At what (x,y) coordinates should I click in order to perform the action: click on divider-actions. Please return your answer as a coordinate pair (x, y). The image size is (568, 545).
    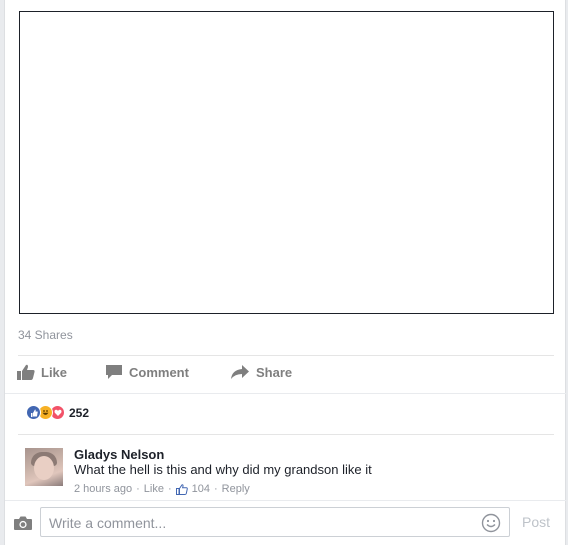
    Looking at the image, I should click on (286, 393).